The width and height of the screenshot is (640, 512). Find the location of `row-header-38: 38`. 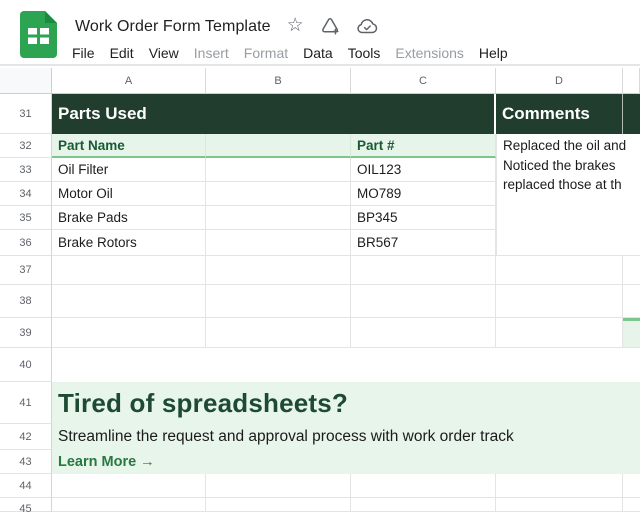

row-header-38: 38 is located at coordinates (26, 301).